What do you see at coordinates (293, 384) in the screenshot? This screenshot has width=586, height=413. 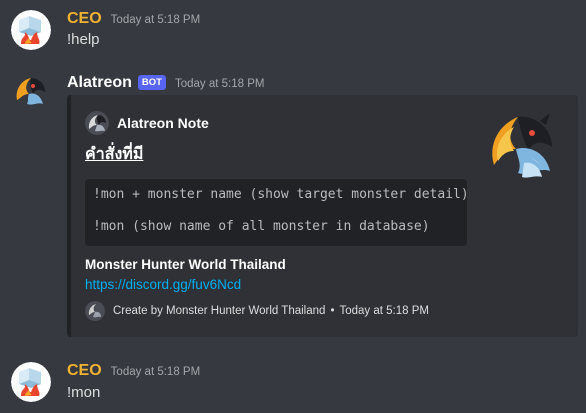 I see `message-ceo-mon: CEO Today at 5:18 PM !mon` at bounding box center [293, 384].